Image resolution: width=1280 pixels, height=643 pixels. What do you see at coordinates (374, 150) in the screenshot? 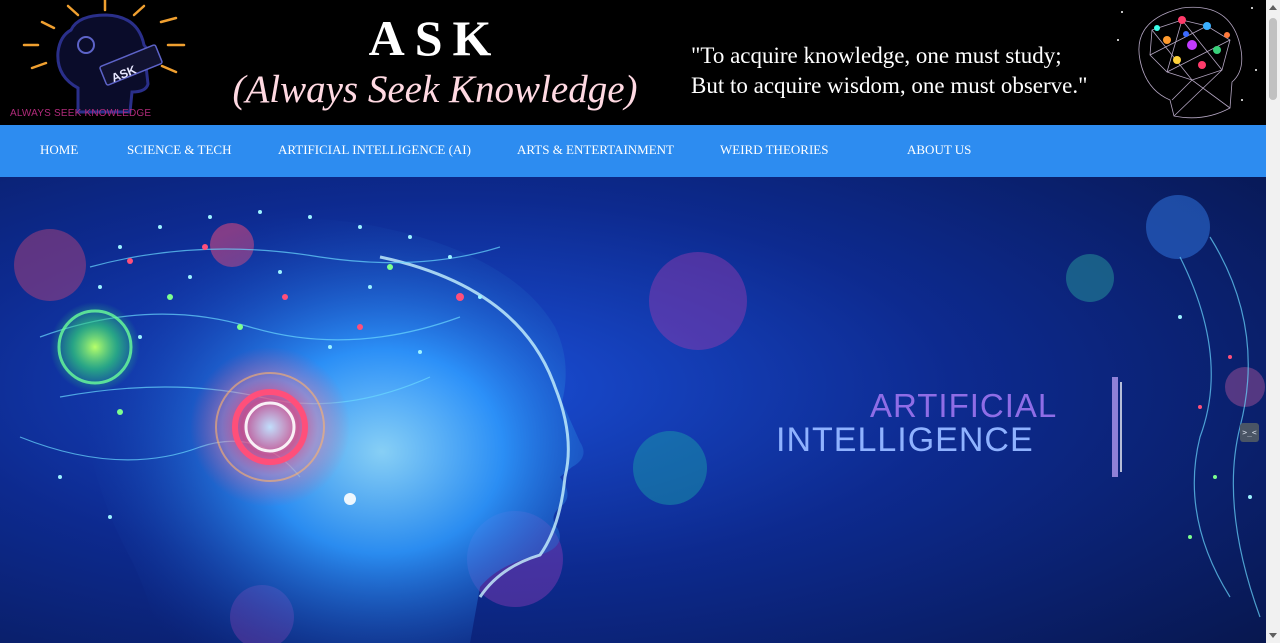
I see `nav-item-artificial-intelligence: ARTIFICIAL INTELLIGENCE (AI)` at bounding box center [374, 150].